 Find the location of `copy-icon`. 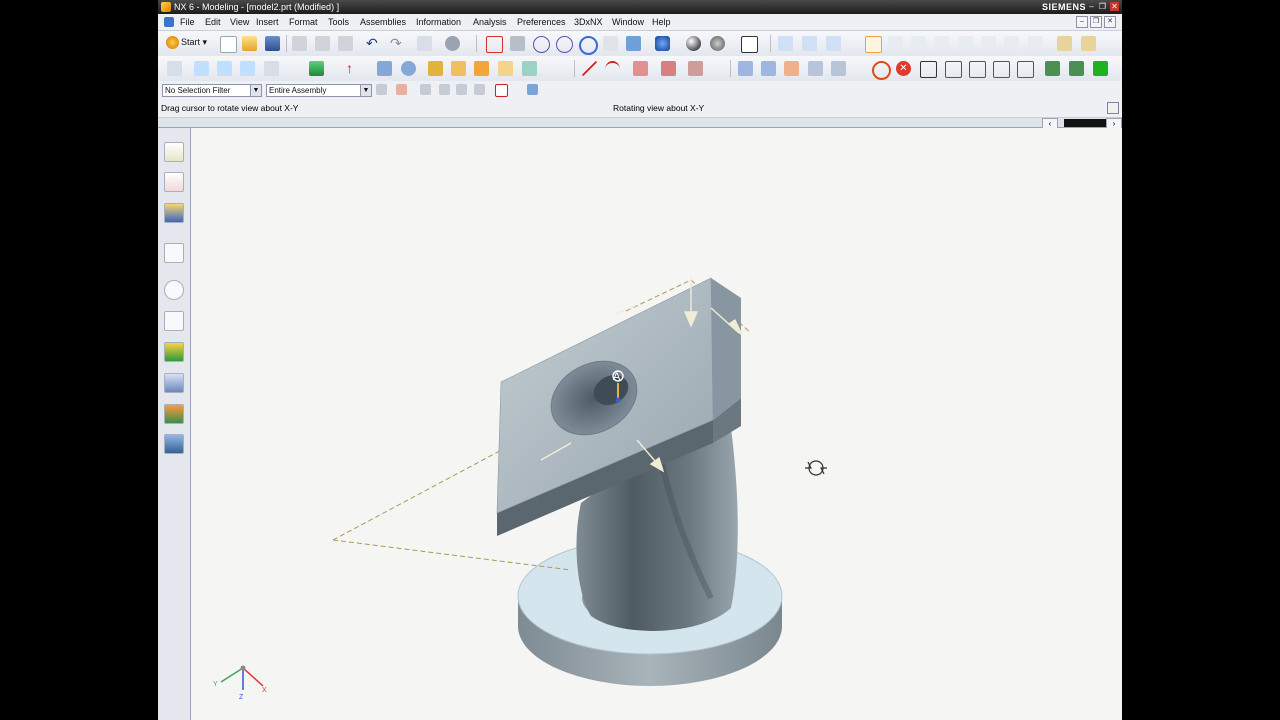

copy-icon is located at coordinates (322, 43).